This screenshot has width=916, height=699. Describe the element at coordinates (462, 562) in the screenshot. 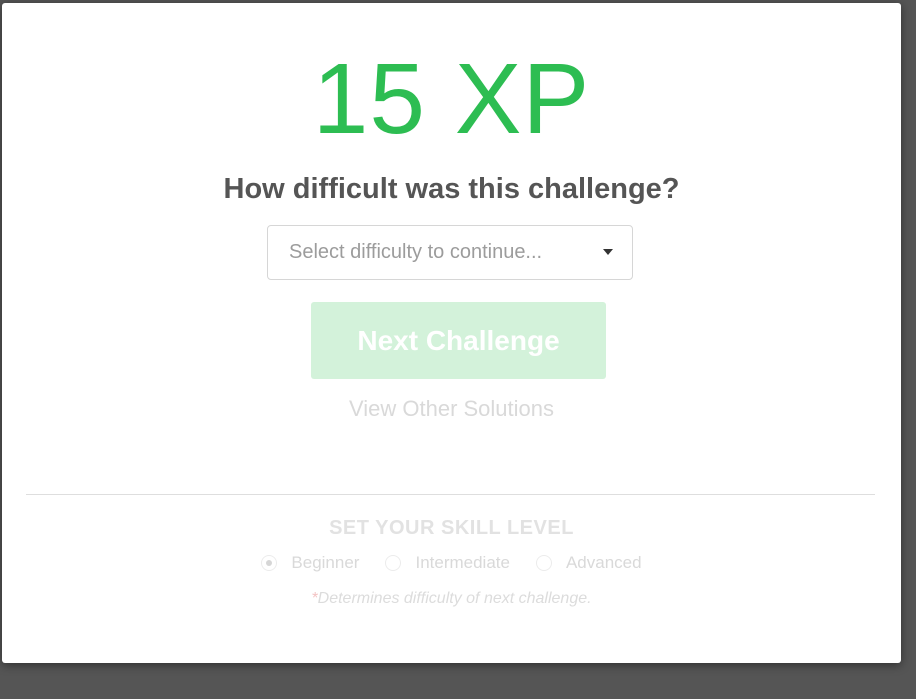

I see `skill-option-label: Intermediate` at that location.